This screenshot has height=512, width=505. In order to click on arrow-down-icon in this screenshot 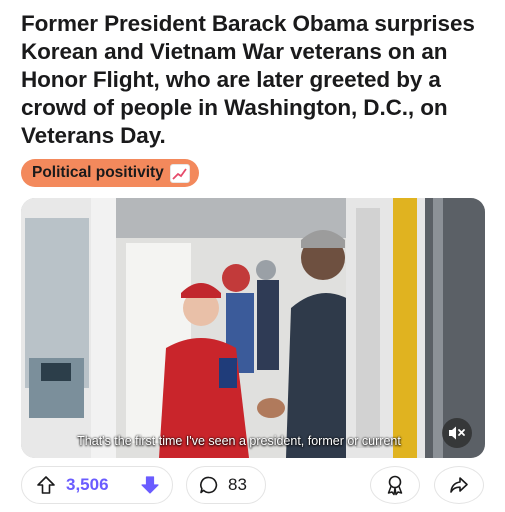, I will do `click(150, 485)`.